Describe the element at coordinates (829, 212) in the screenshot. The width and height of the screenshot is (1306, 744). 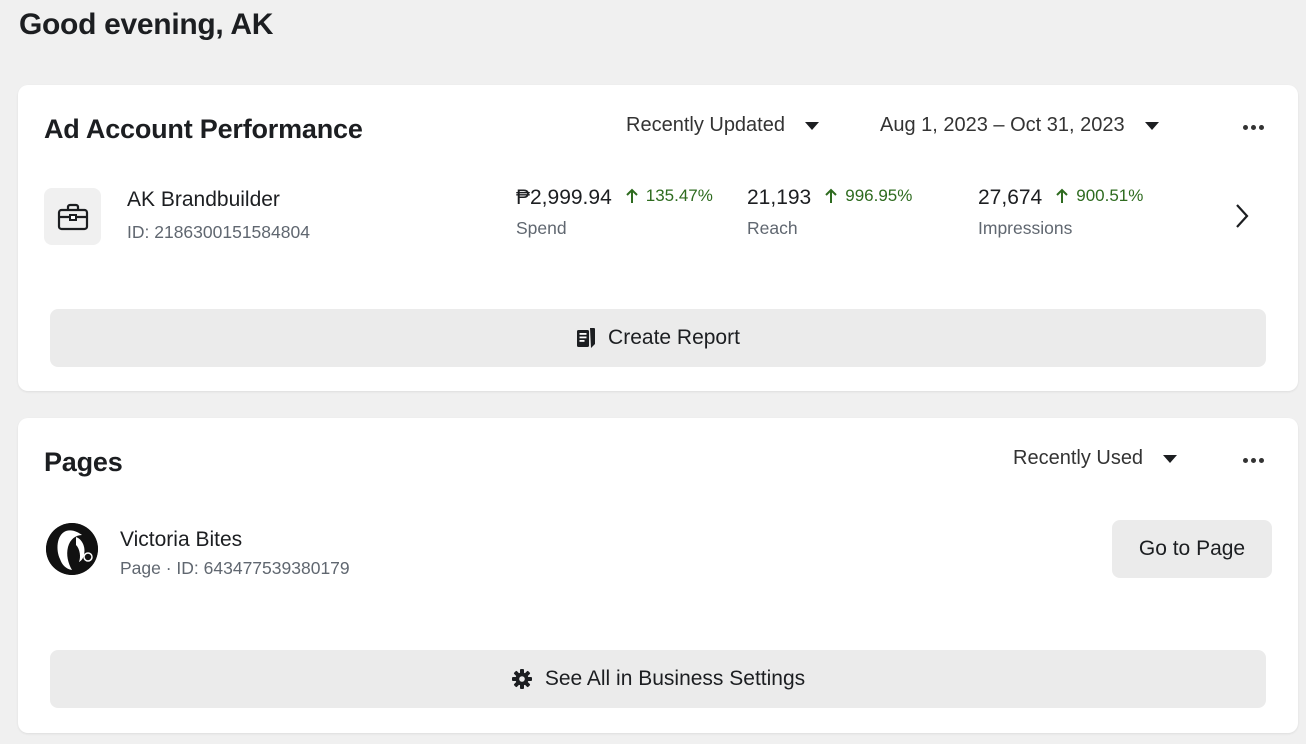
I see `metric-reach: 21,193 996.95% Reach` at that location.